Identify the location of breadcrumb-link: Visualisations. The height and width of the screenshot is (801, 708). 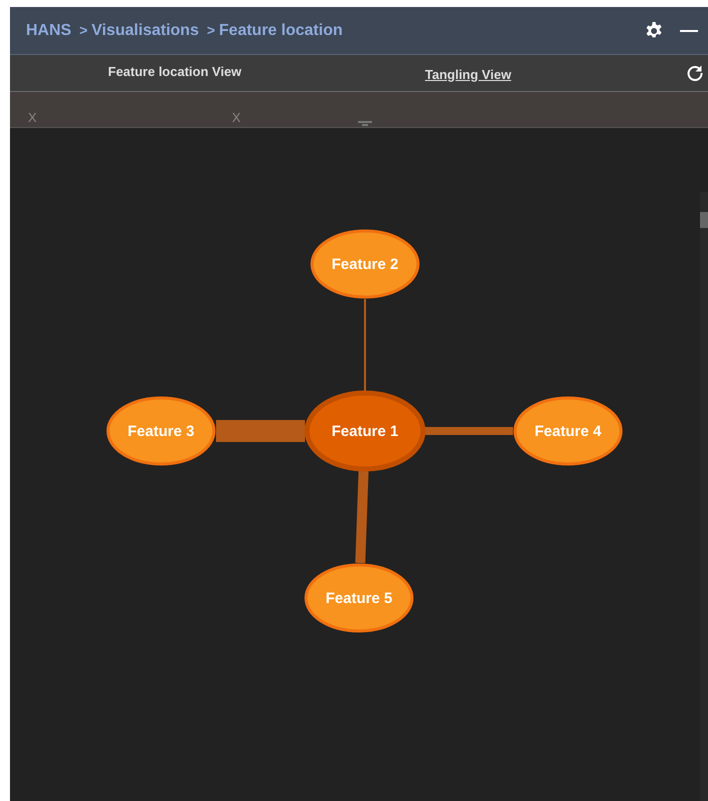
(145, 30).